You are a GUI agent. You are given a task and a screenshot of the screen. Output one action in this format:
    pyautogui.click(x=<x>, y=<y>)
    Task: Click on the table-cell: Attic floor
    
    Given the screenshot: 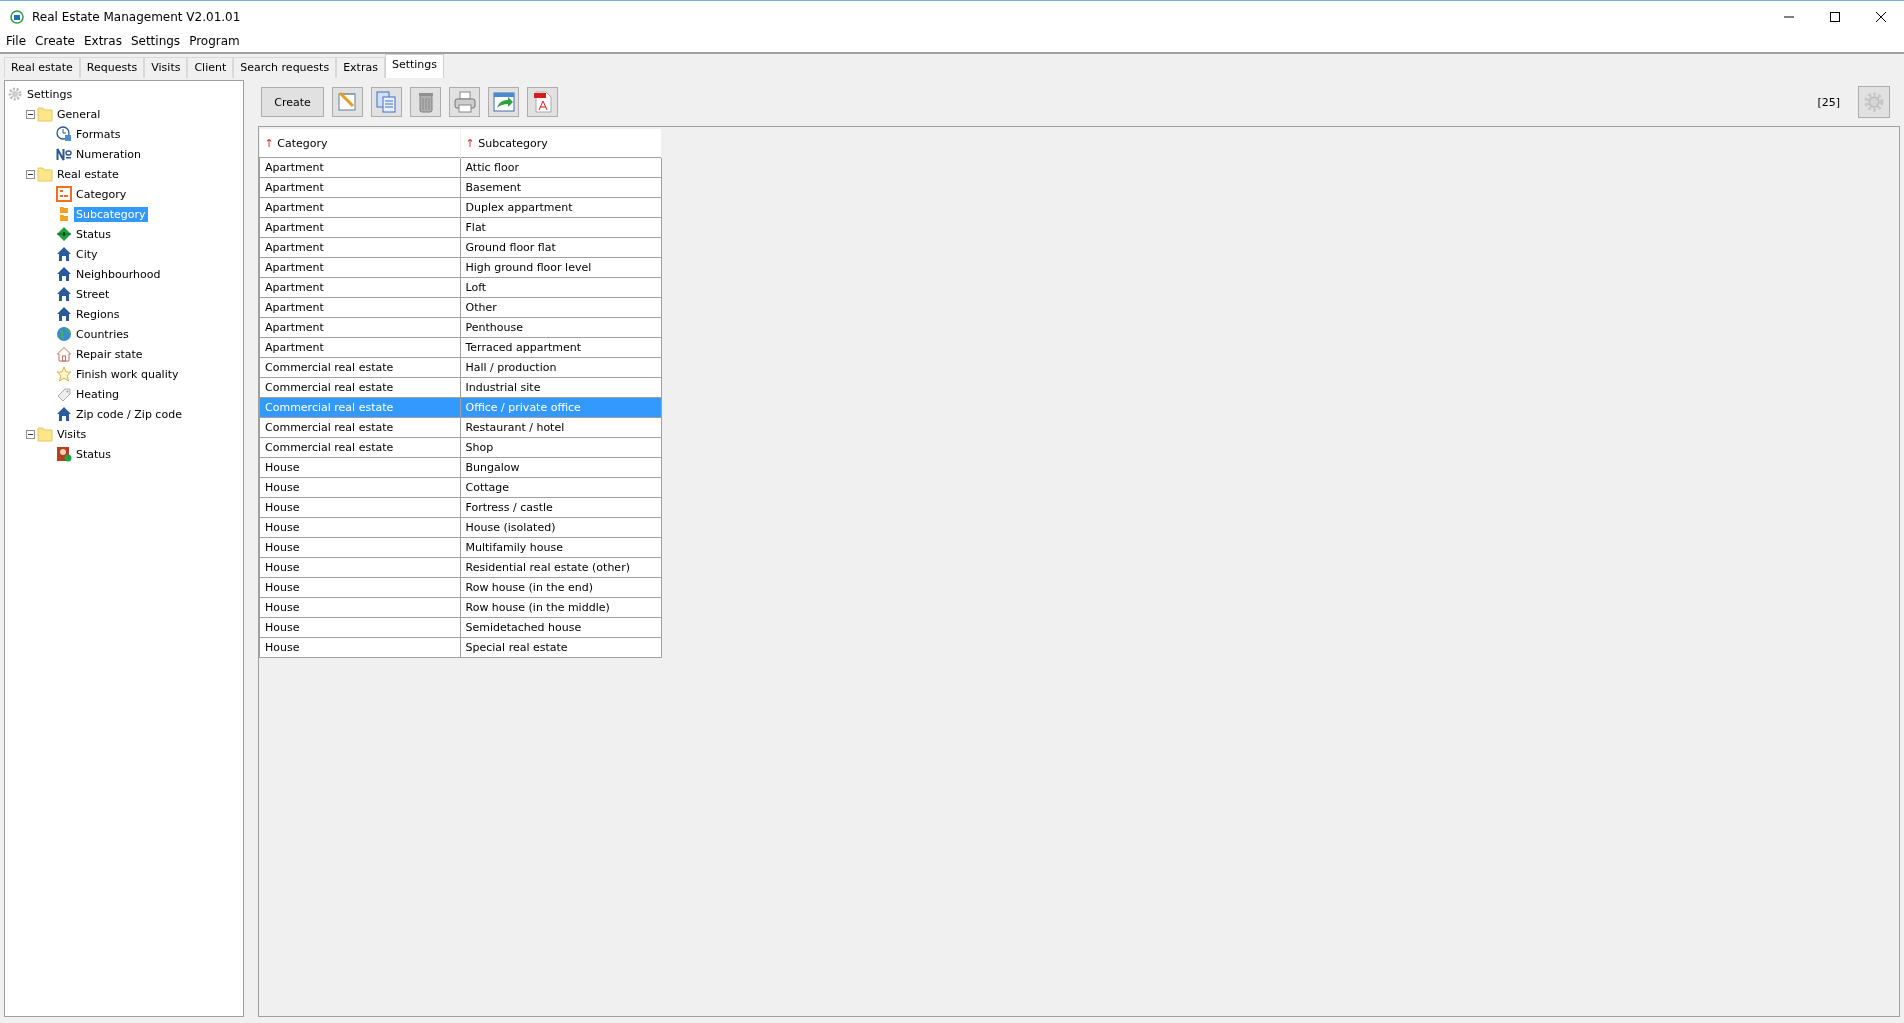 What is the action you would take?
    pyautogui.click(x=560, y=167)
    